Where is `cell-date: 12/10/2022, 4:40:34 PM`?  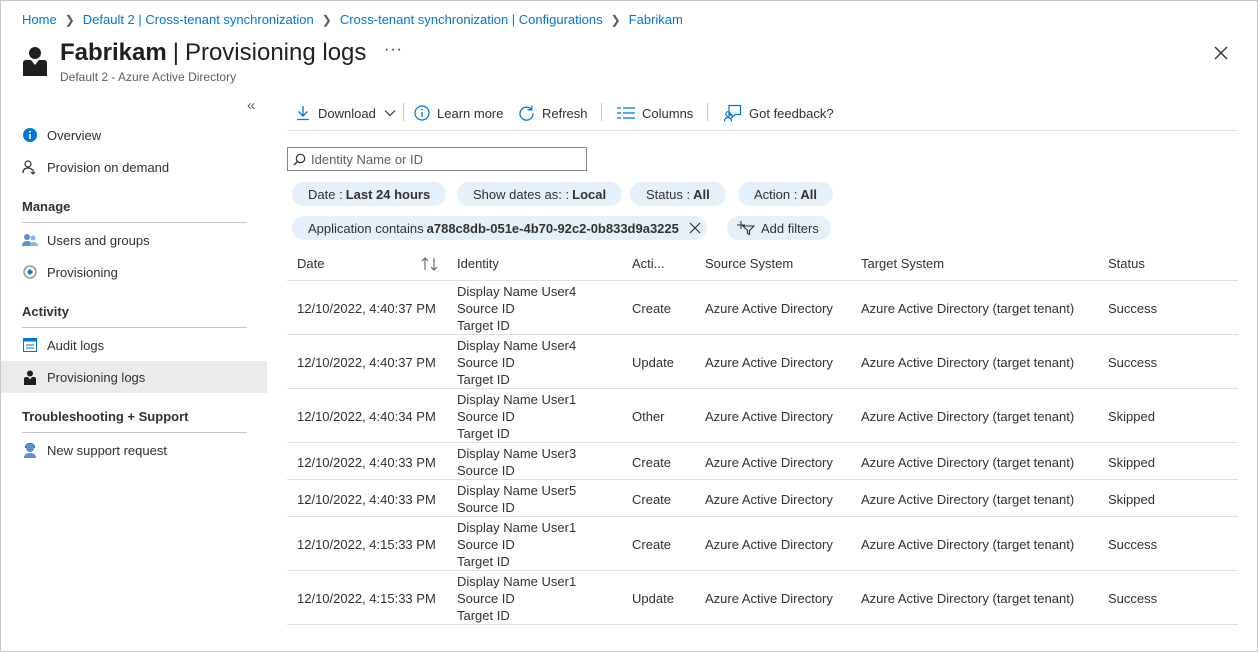
cell-date: 12/10/2022, 4:40:34 PM is located at coordinates (366, 416).